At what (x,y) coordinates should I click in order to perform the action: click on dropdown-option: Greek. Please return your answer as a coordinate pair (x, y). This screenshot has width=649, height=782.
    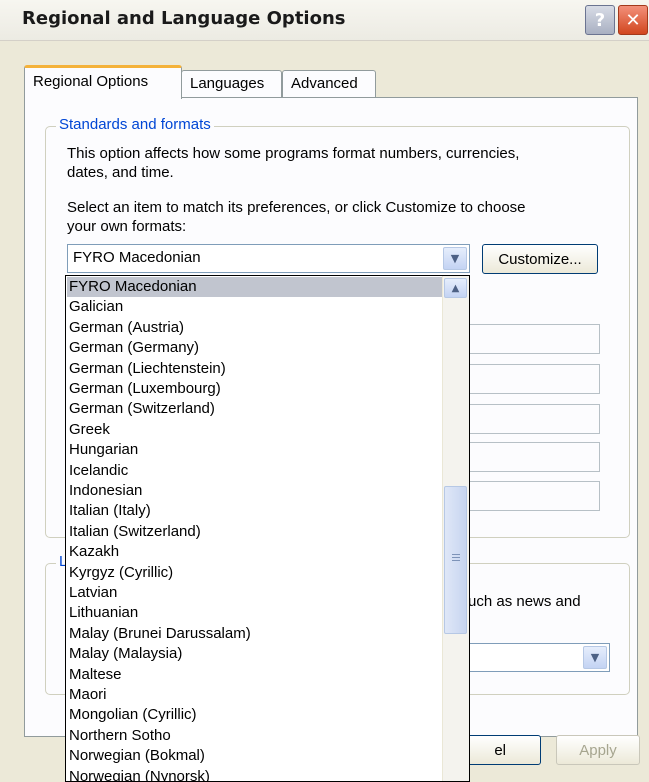
    Looking at the image, I should click on (89, 430).